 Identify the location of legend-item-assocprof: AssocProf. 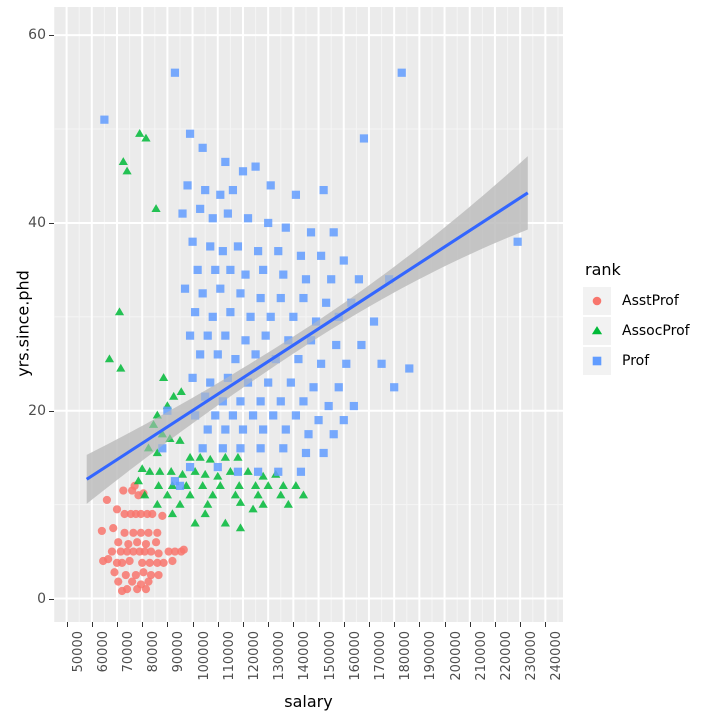
(648, 331).